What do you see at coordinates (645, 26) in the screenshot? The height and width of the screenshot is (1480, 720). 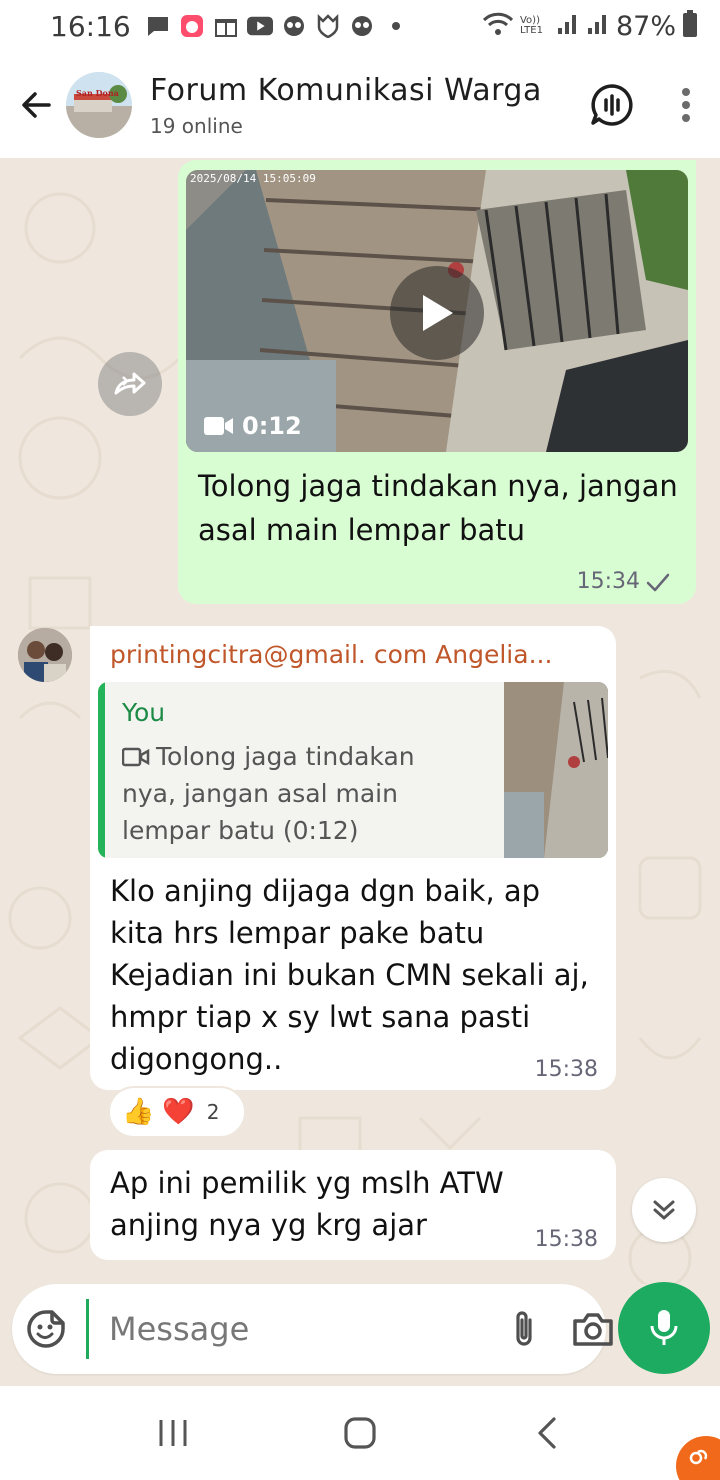 I see `battery-percent: 87%` at bounding box center [645, 26].